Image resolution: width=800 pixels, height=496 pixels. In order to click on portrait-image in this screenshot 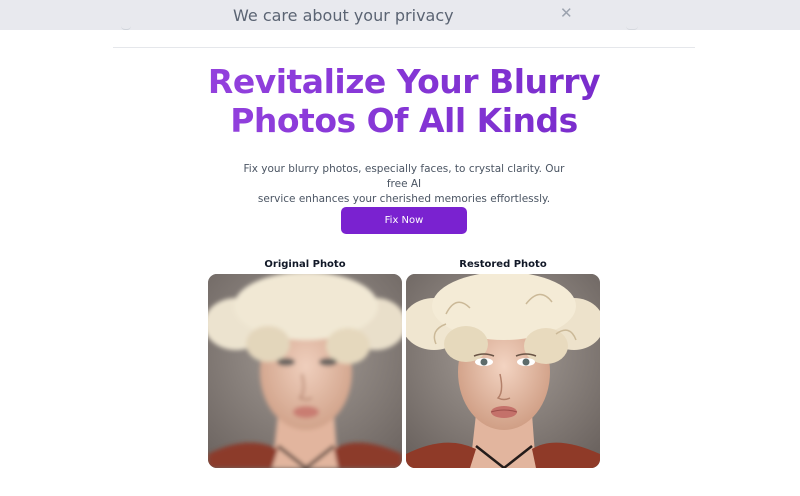, I will do `click(305, 371)`.